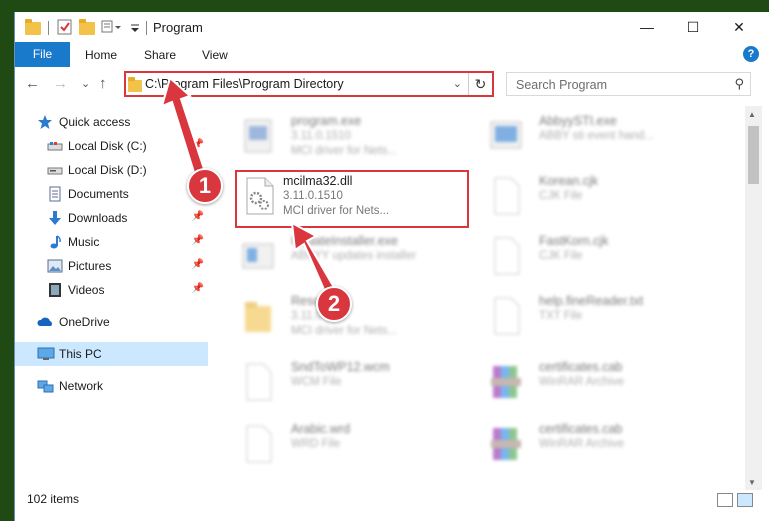  I want to click on step-2-badge: 2, so click(334, 304).